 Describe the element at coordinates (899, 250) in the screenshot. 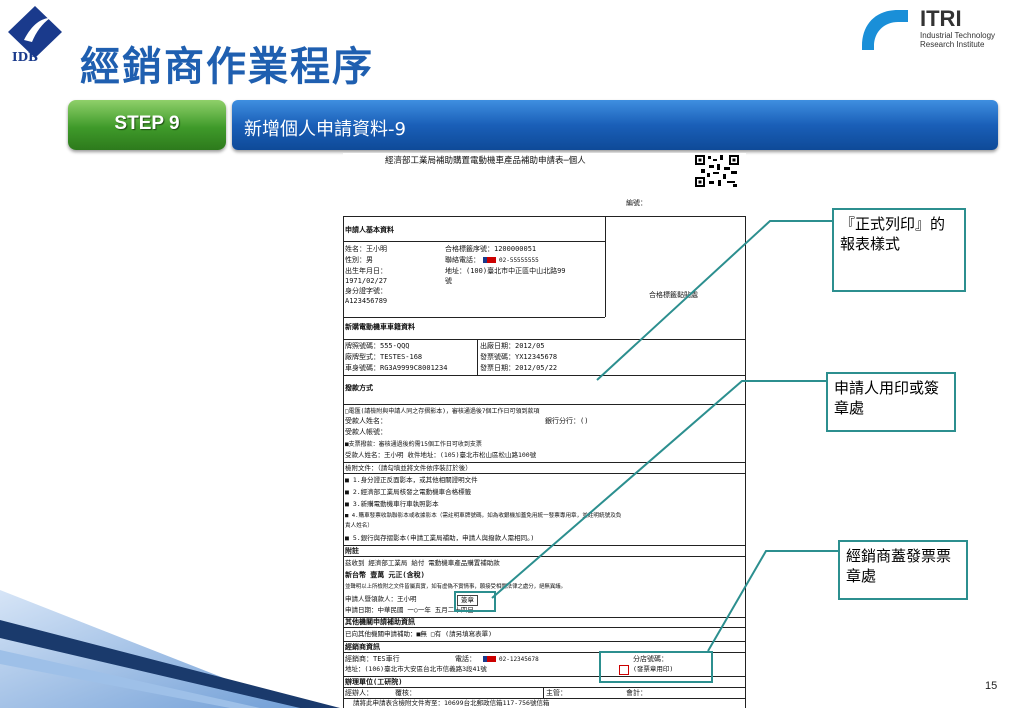

I see `callout-formal-print: 『正式列印』的報表樣式` at that location.